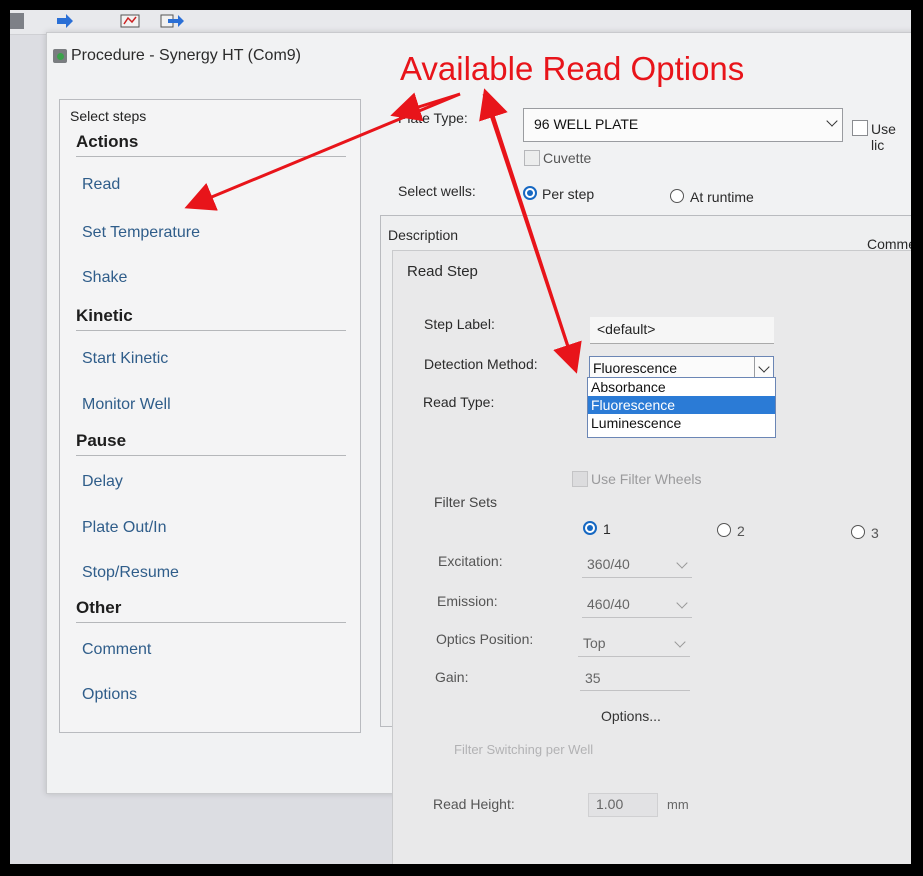  I want to click on annotation-arrows, so click(383, 231).